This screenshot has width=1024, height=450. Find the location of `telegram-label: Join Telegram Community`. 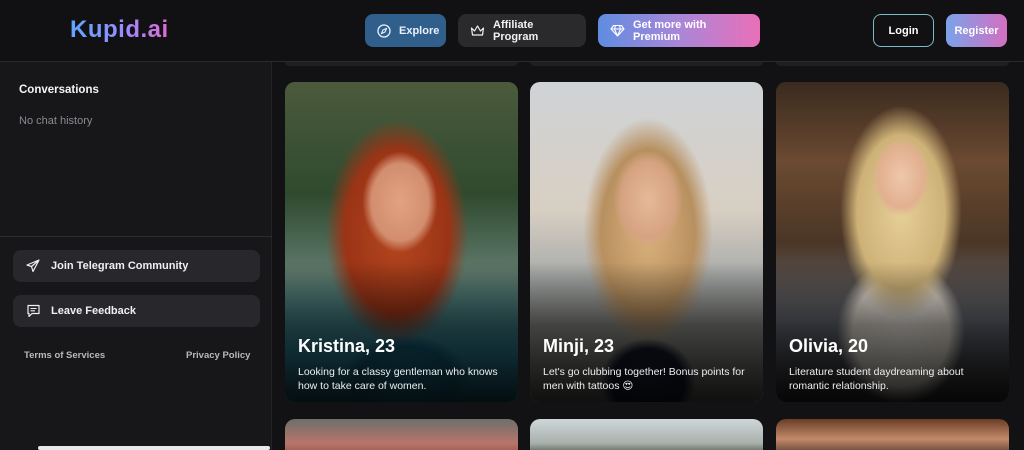

telegram-label: Join Telegram Community is located at coordinates (120, 266).